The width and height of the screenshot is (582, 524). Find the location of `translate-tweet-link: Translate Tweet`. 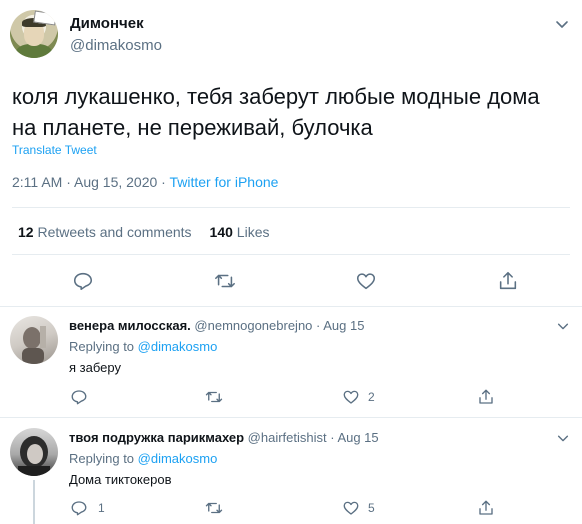

translate-tweet-link: Translate Tweet is located at coordinates (54, 150).